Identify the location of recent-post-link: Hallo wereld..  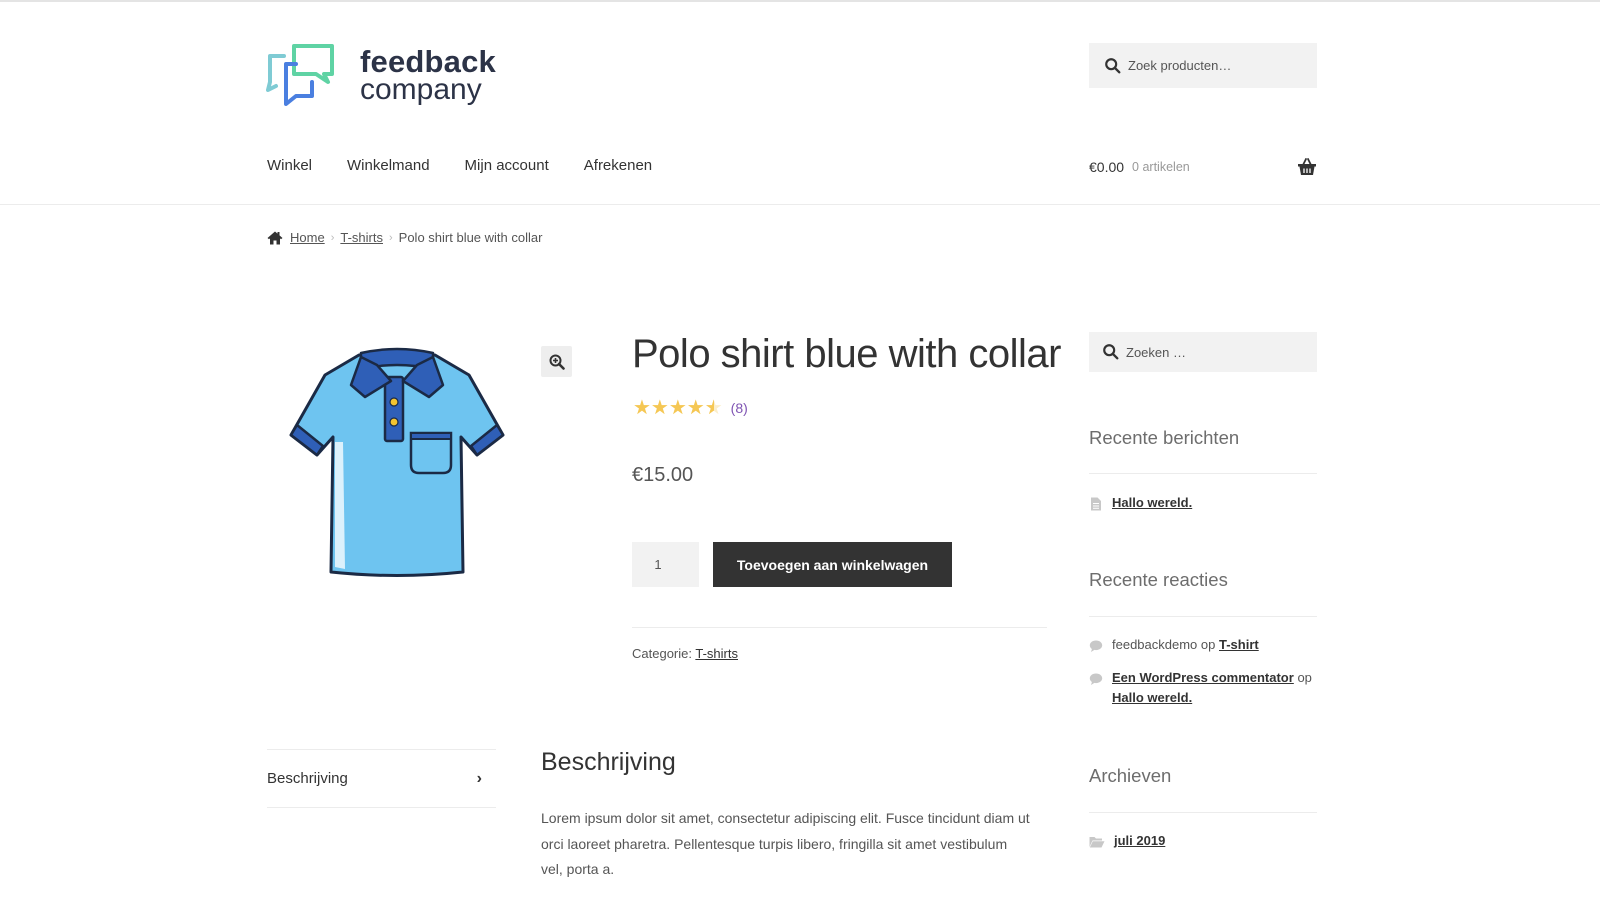
(1152, 503).